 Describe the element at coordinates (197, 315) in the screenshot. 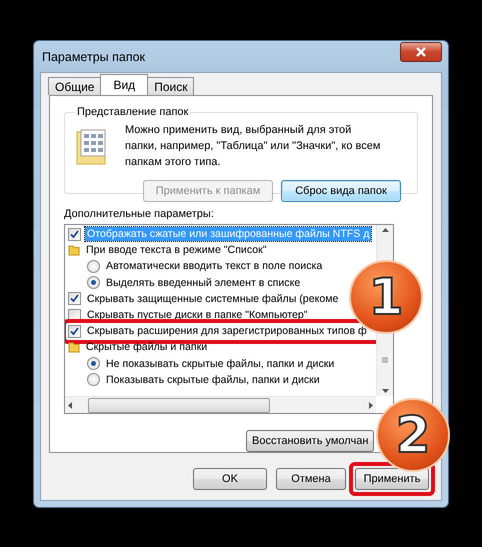

I see `option-label: Скрывать пустые диски в папке "Компьютер"` at that location.